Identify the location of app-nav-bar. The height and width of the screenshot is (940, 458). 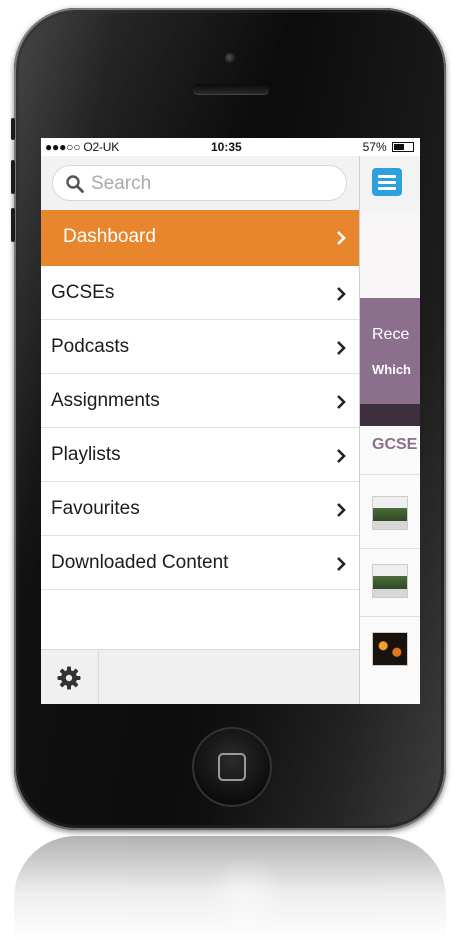
(390, 183).